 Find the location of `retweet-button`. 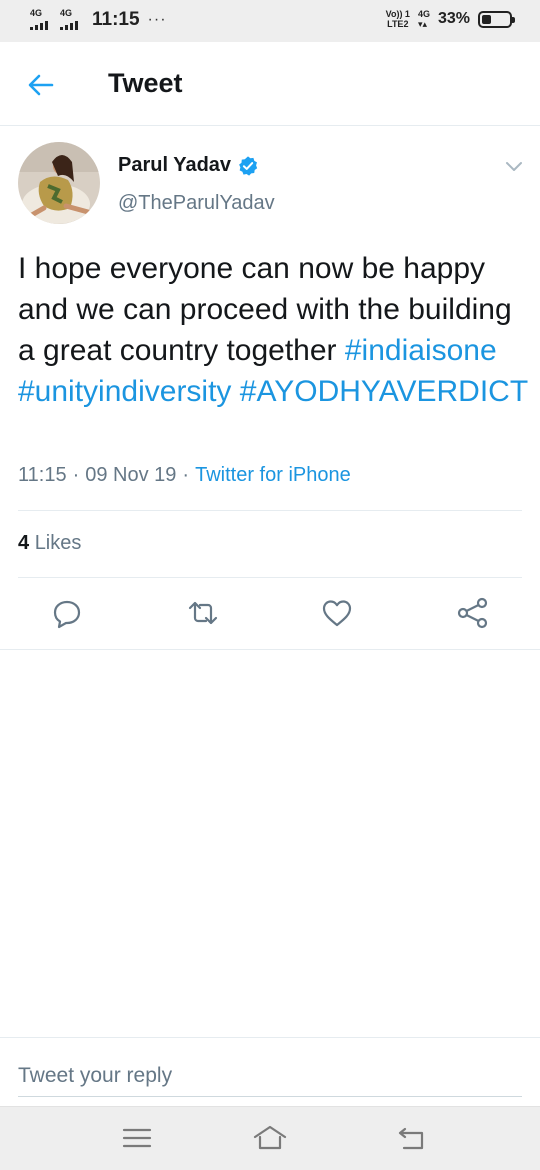

retweet-button is located at coordinates (203, 613).